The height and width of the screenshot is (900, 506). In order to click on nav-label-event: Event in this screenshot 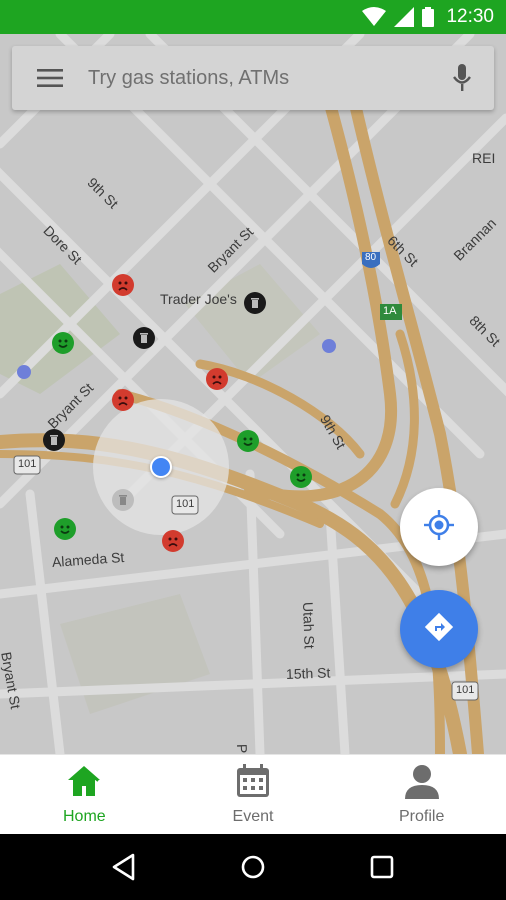, I will do `click(253, 816)`.